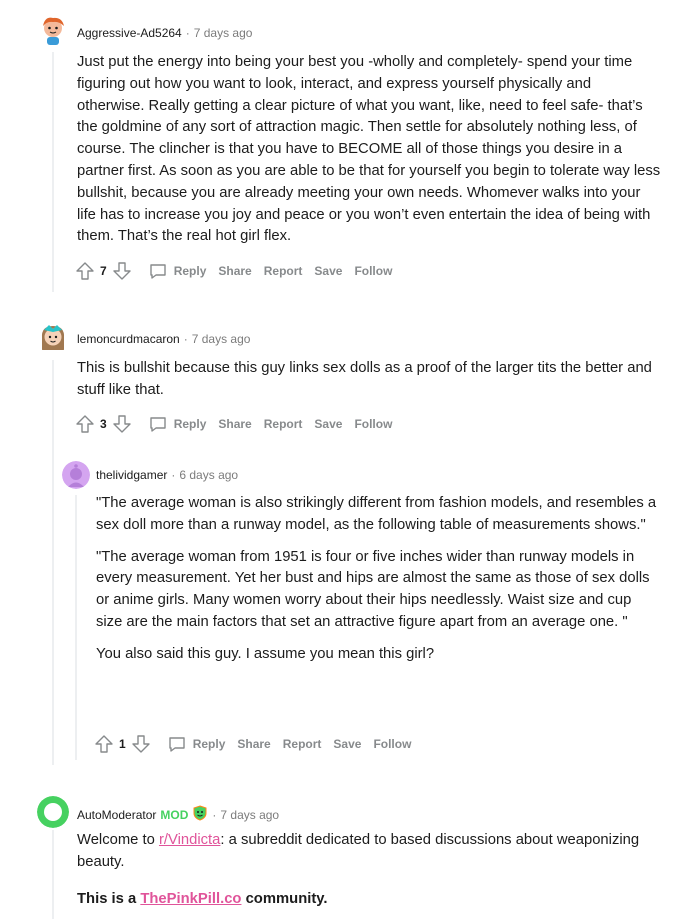 The height and width of the screenshot is (920, 685). What do you see at coordinates (131, 475) in the screenshot?
I see `author-name: thelividgamer` at bounding box center [131, 475].